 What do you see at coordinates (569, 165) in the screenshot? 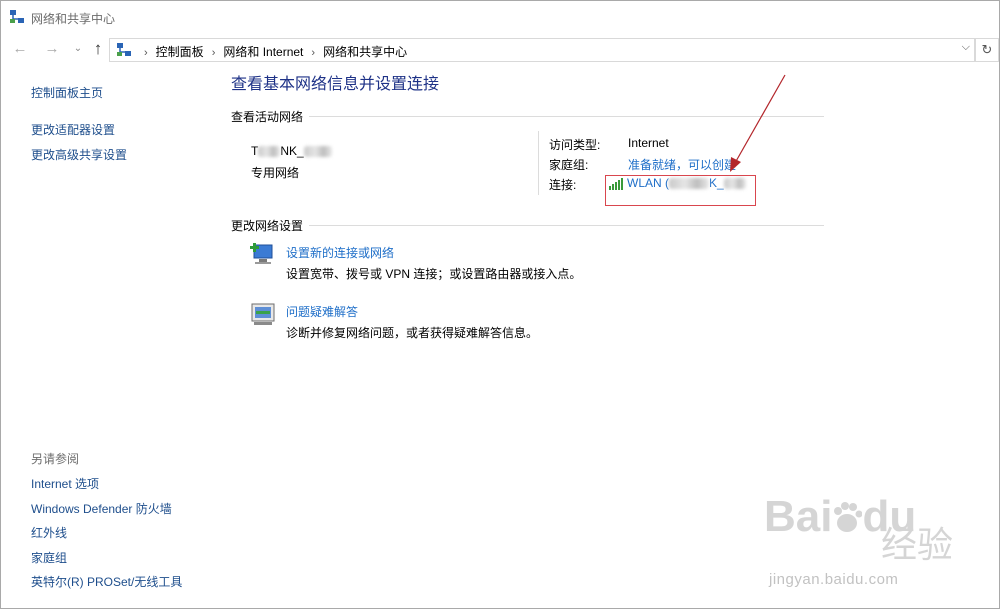
I see `homegroup-label: 家庭组:` at bounding box center [569, 165].